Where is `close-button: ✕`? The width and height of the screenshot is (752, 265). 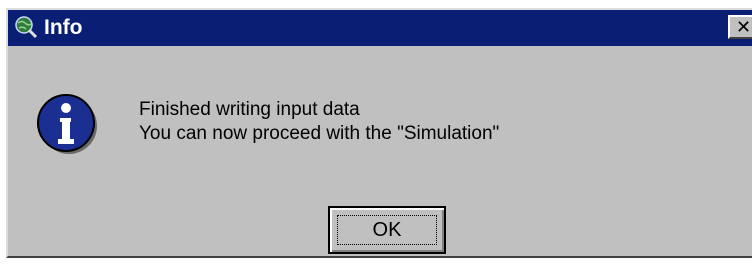 close-button: ✕ is located at coordinates (740, 27).